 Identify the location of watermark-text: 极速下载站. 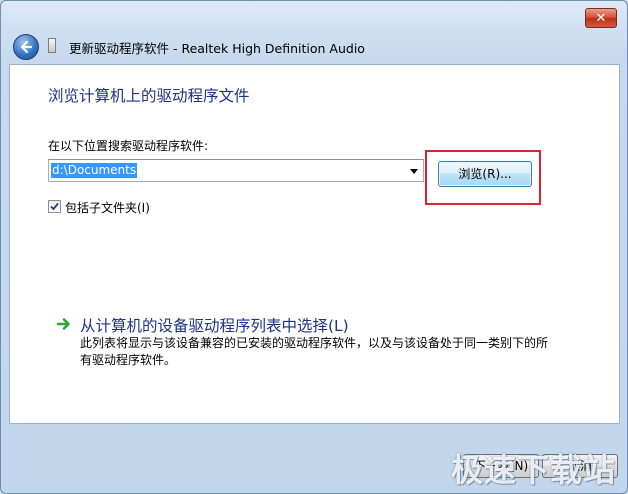
(534, 470).